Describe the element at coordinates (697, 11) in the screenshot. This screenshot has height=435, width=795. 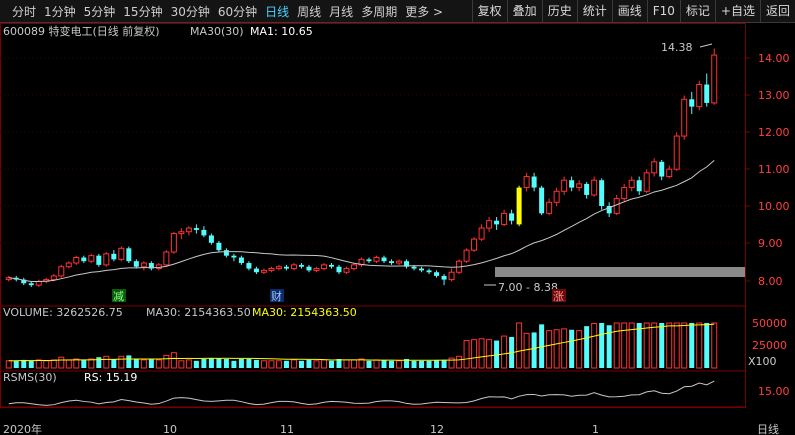
I see `mark-button: 标记` at that location.